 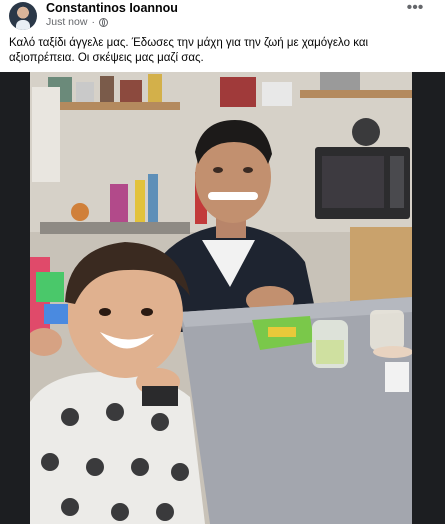 What do you see at coordinates (222, 17) in the screenshot?
I see `post-header: Constantinos Ioannou Just now · •••` at bounding box center [222, 17].